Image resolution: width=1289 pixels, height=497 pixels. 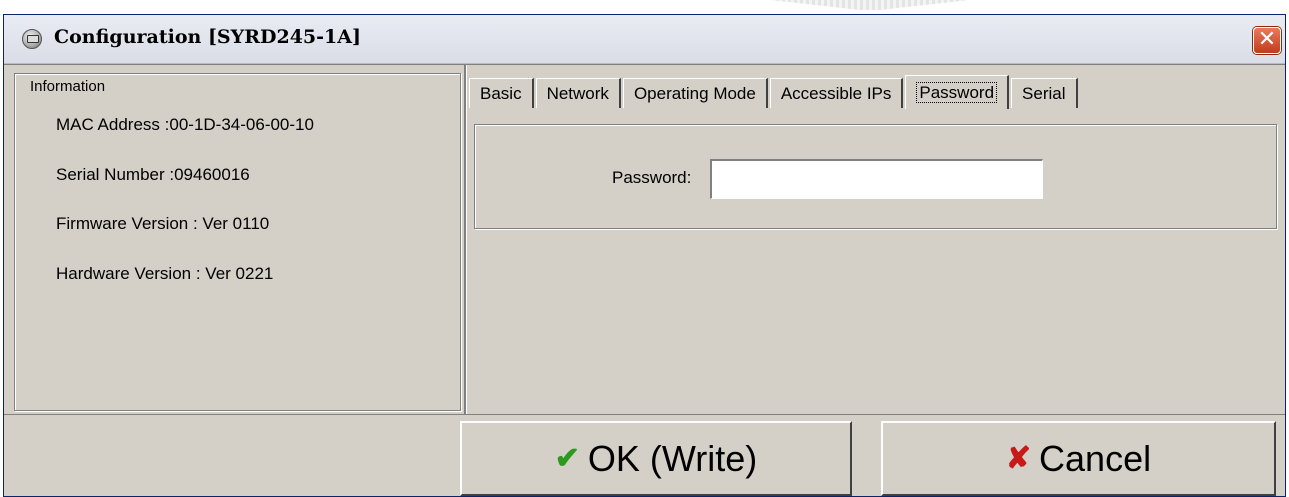 What do you see at coordinates (465, 239) in the screenshot?
I see `vertical-divider` at bounding box center [465, 239].